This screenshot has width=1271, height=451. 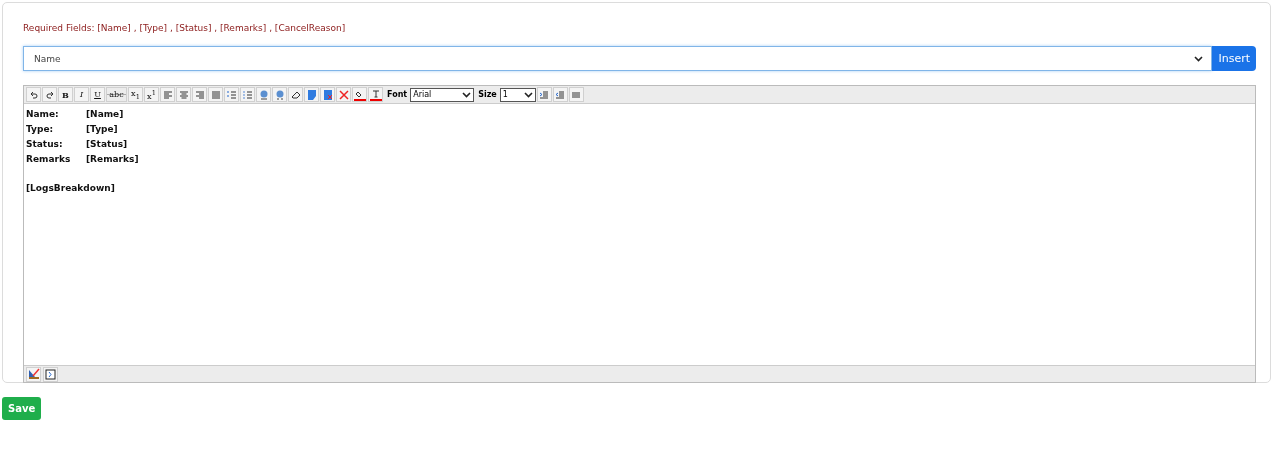 What do you see at coordinates (151, 94) in the screenshot?
I see `format-button: x$^{1}$` at bounding box center [151, 94].